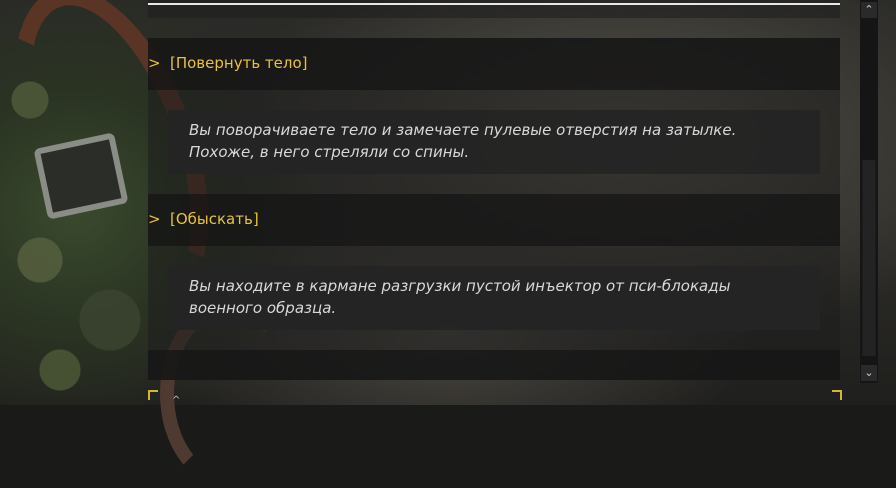 This screenshot has width=896, height=488. What do you see at coordinates (494, 365) in the screenshot?
I see `input-area-strip` at bounding box center [494, 365].